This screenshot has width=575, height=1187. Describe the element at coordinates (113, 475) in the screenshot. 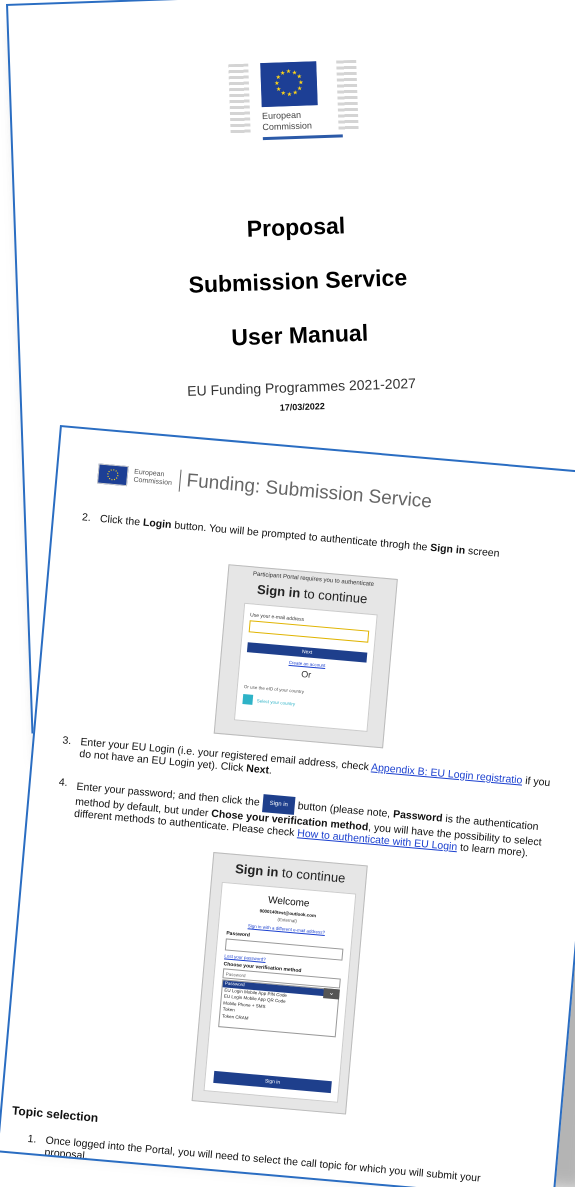

I see `eu-flag-icon` at that location.